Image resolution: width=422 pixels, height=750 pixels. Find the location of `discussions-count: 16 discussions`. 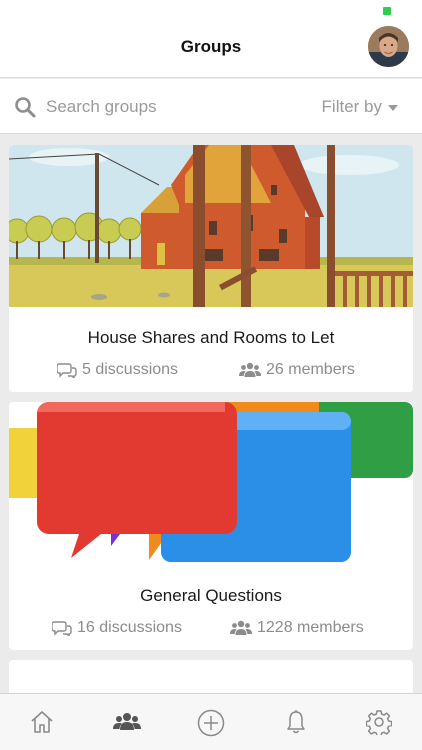

discussions-count: 16 discussions is located at coordinates (117, 628).